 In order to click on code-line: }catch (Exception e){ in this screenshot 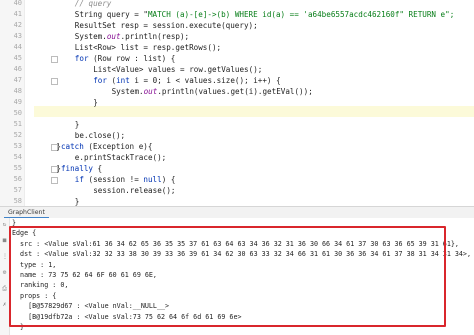, I will do `click(95, 146)`.